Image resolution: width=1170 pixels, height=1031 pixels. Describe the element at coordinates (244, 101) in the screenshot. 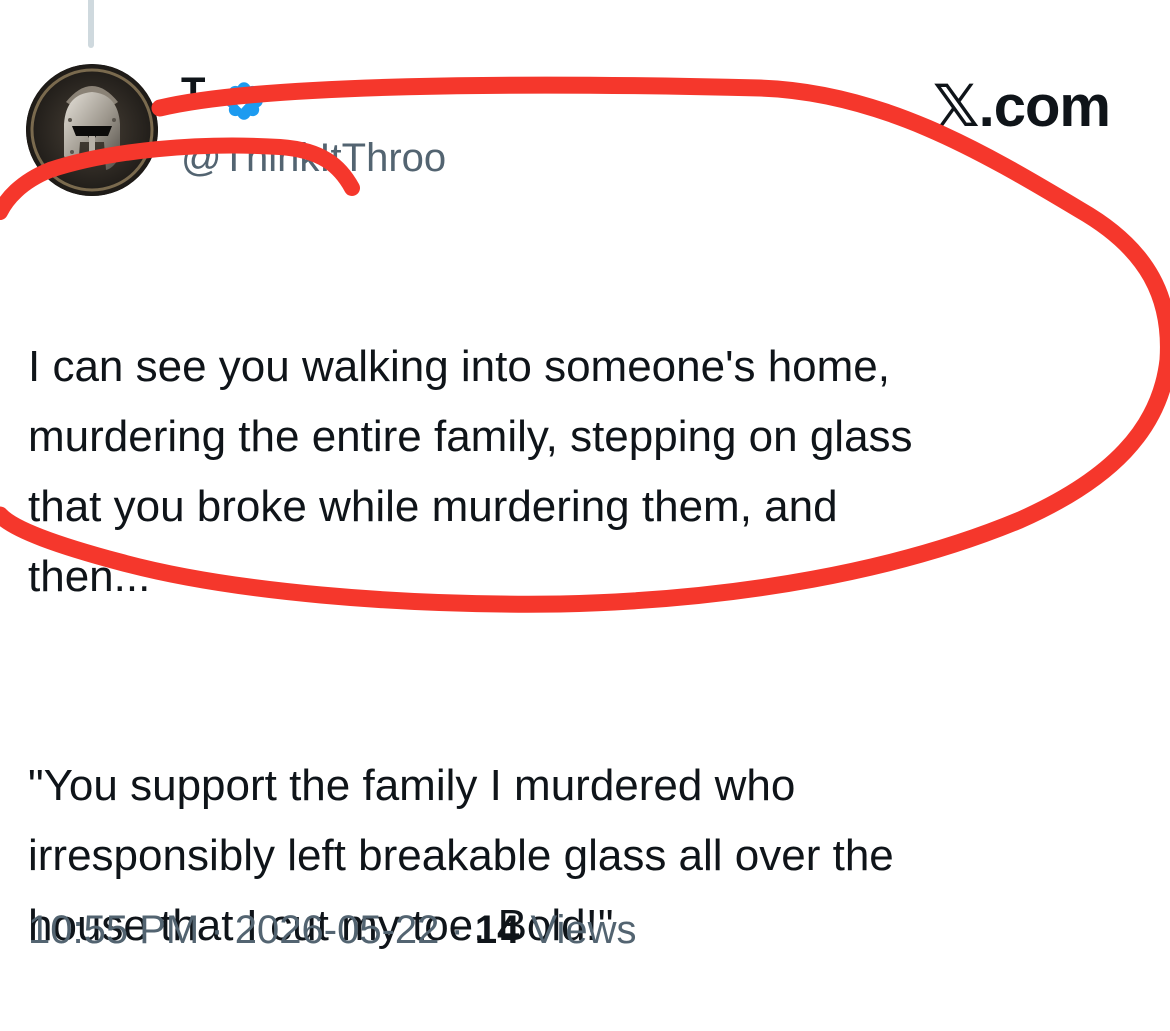

I see `verified-badge-icon` at that location.